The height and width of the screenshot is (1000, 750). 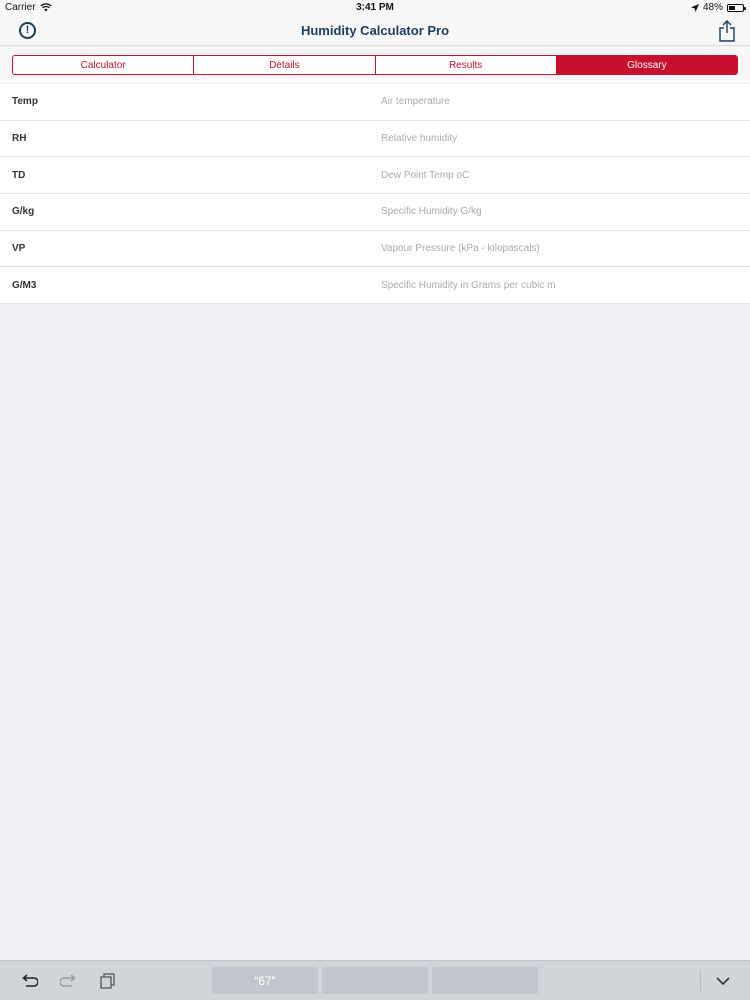 What do you see at coordinates (712, 7) in the screenshot?
I see `battery-percent: 48%` at bounding box center [712, 7].